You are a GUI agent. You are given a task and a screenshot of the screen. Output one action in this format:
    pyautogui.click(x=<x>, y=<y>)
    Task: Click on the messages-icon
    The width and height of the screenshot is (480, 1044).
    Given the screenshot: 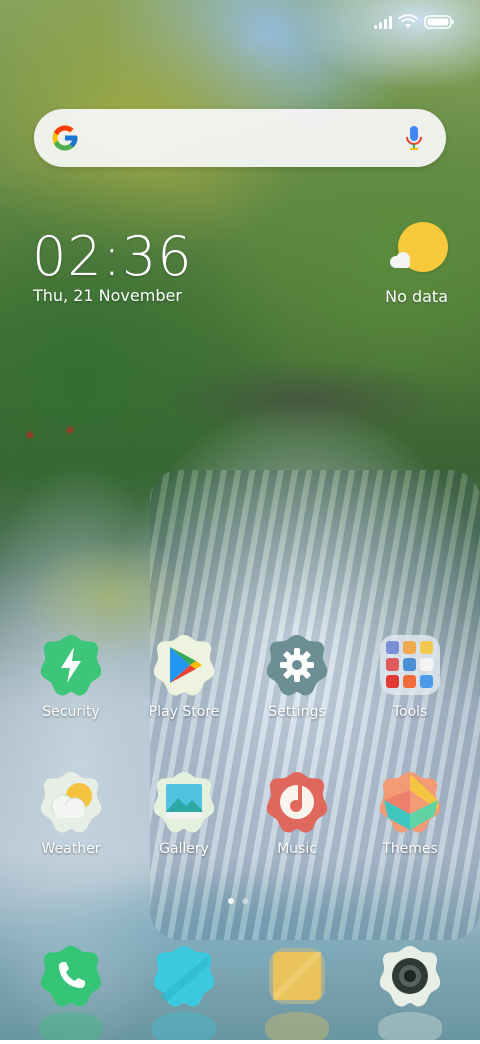 What is the action you would take?
    pyautogui.click(x=184, y=976)
    